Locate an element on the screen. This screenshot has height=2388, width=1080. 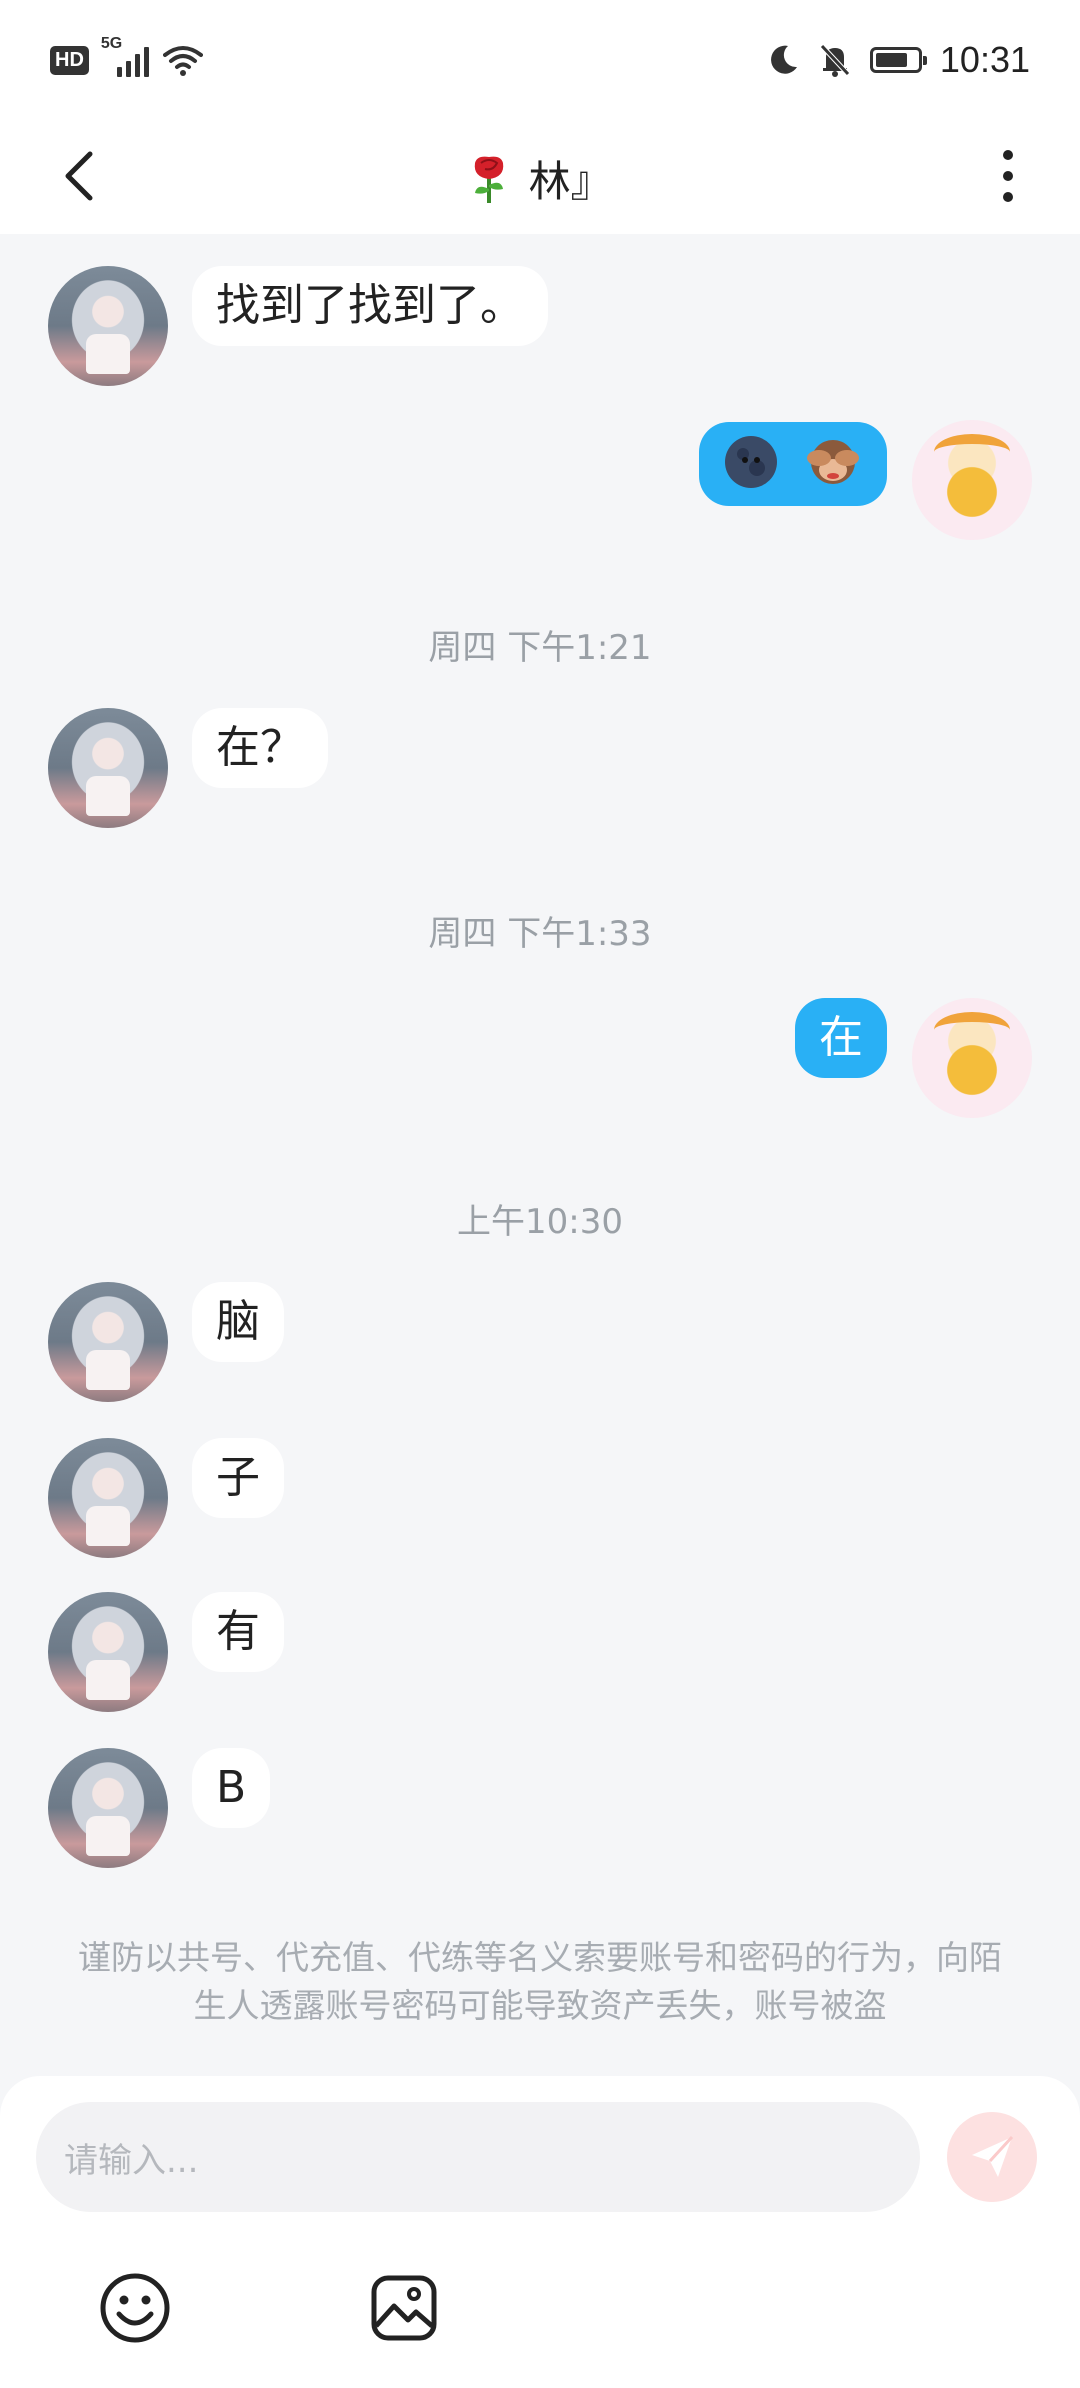
hd-badge: HD is located at coordinates (69, 60).